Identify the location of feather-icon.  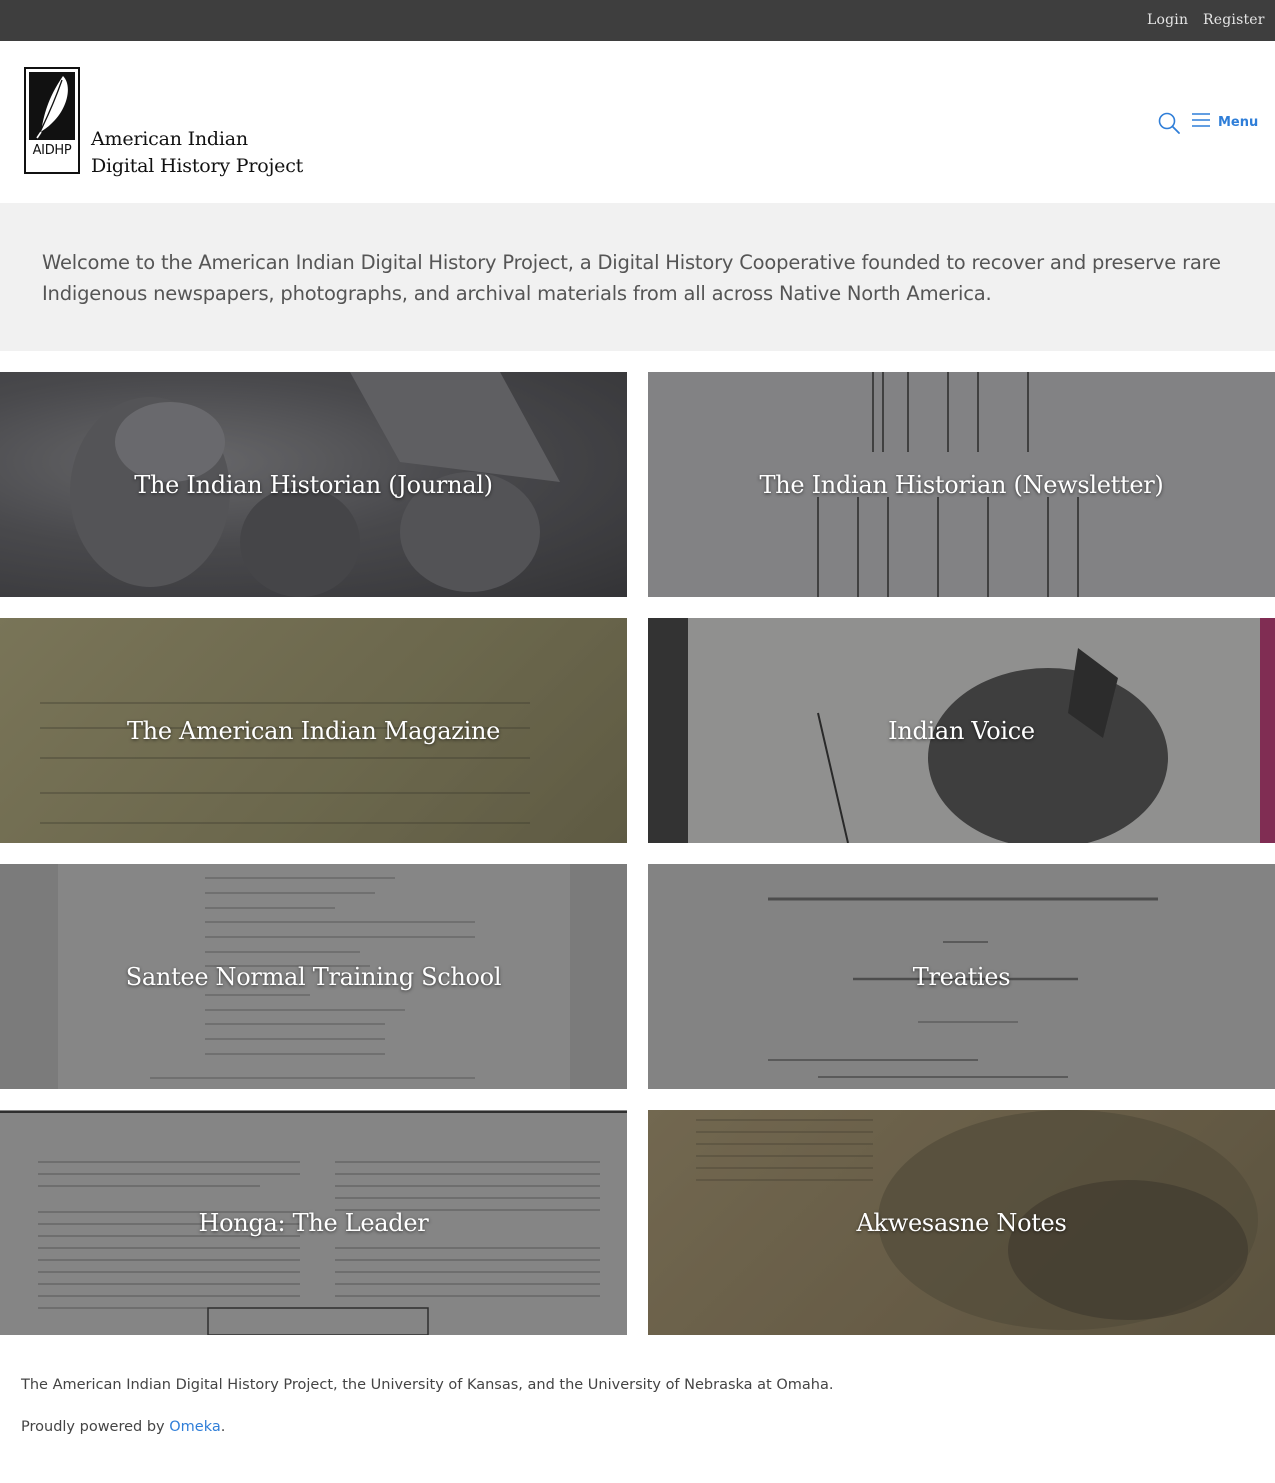
(52, 106).